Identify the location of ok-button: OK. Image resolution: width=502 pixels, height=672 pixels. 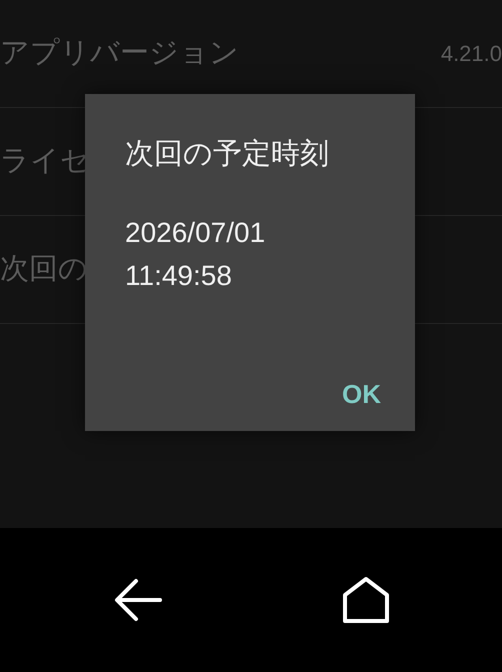
(361, 394).